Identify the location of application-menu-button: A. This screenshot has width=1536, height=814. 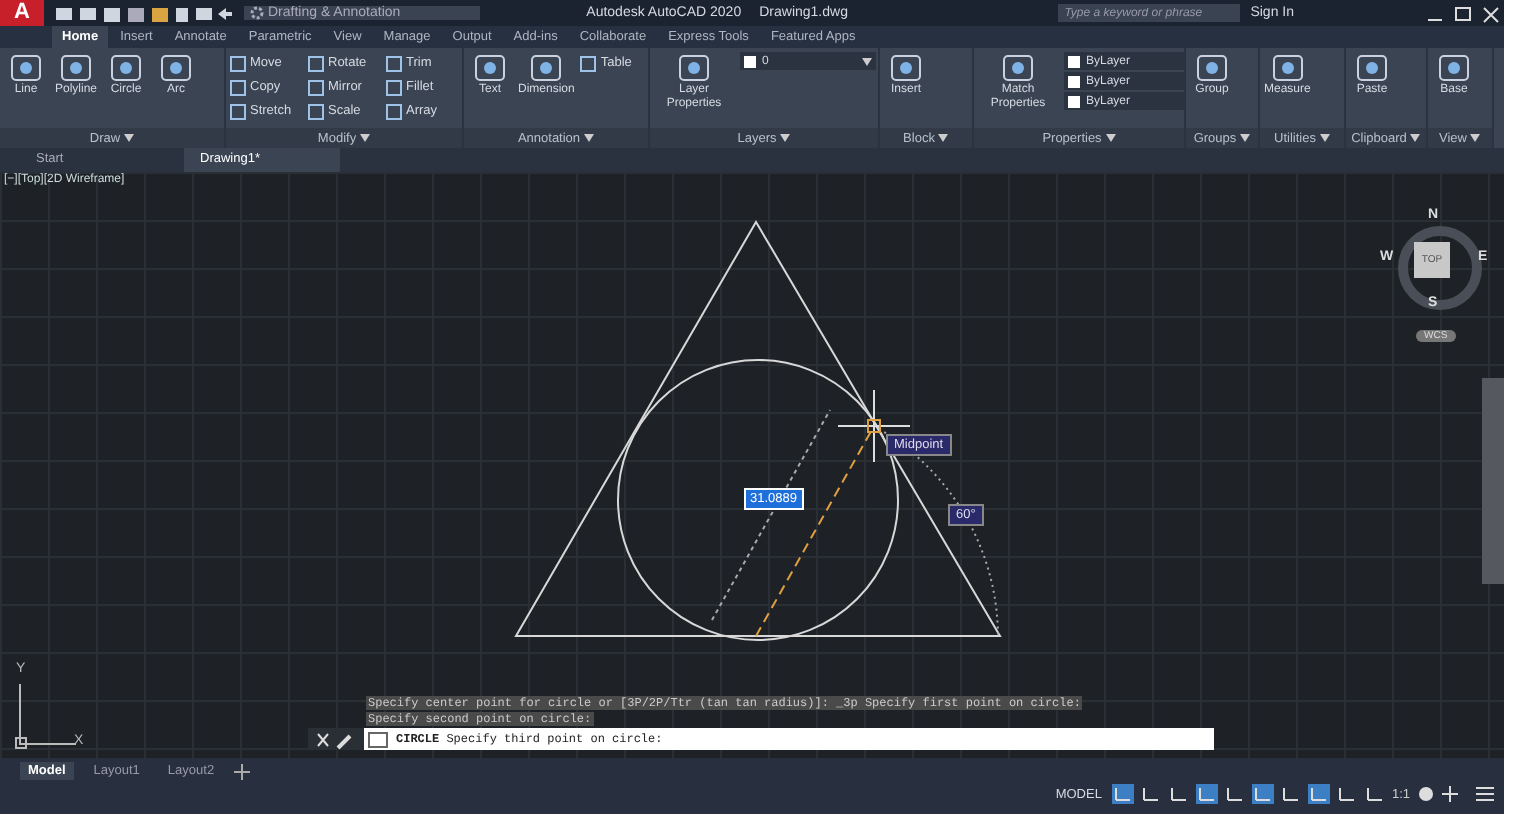
(22, 13).